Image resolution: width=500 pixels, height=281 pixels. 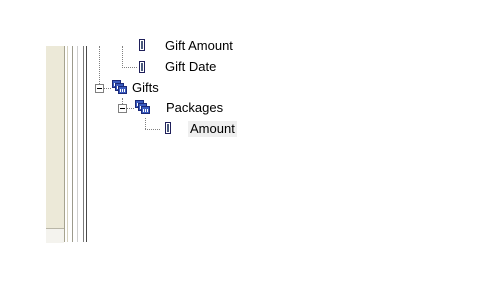 What do you see at coordinates (191, 66) in the screenshot?
I see `tree-node-label: Gift Date` at bounding box center [191, 66].